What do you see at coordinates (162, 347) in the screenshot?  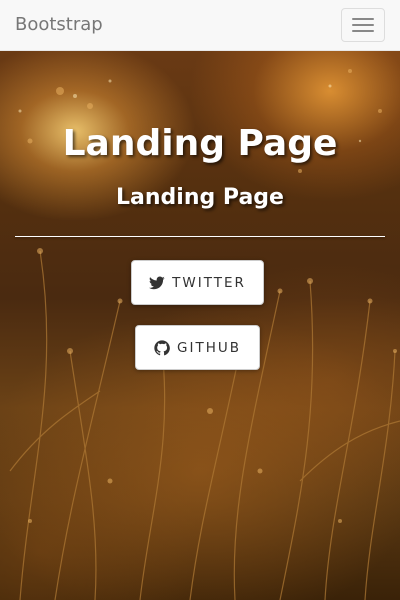 I see `github-icon` at bounding box center [162, 347].